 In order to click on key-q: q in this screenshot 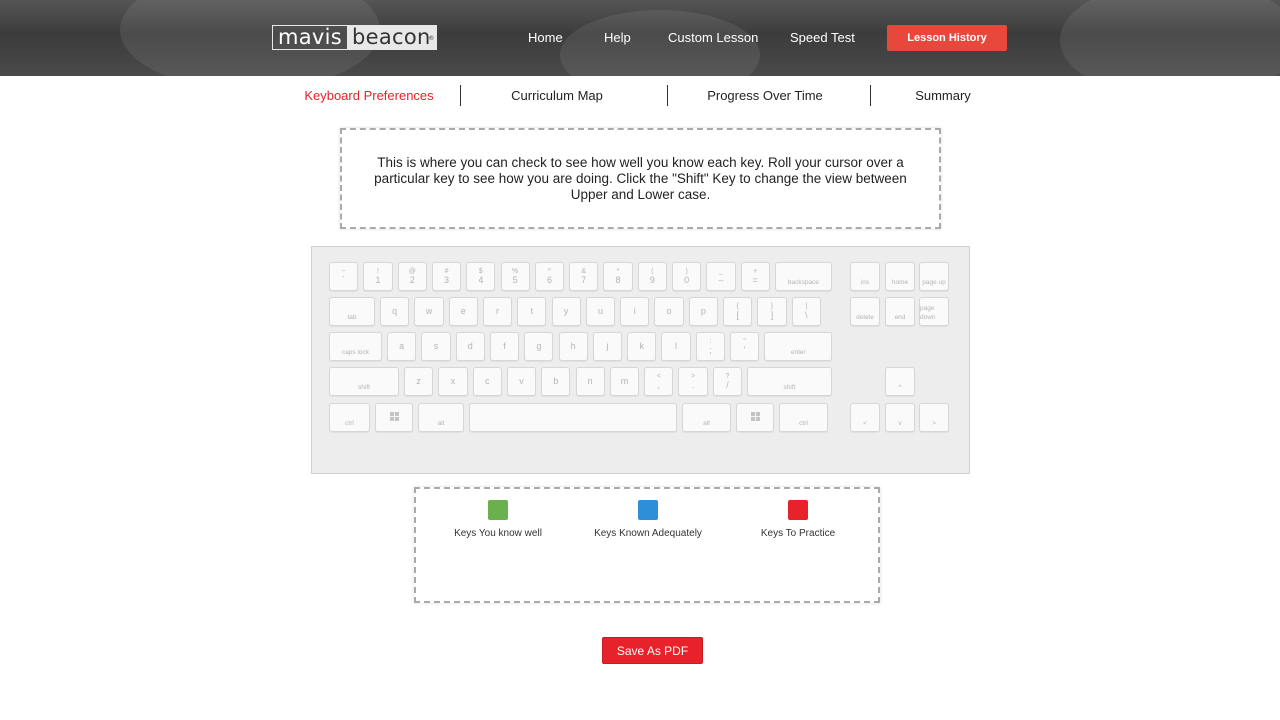, I will do `click(395, 311)`.